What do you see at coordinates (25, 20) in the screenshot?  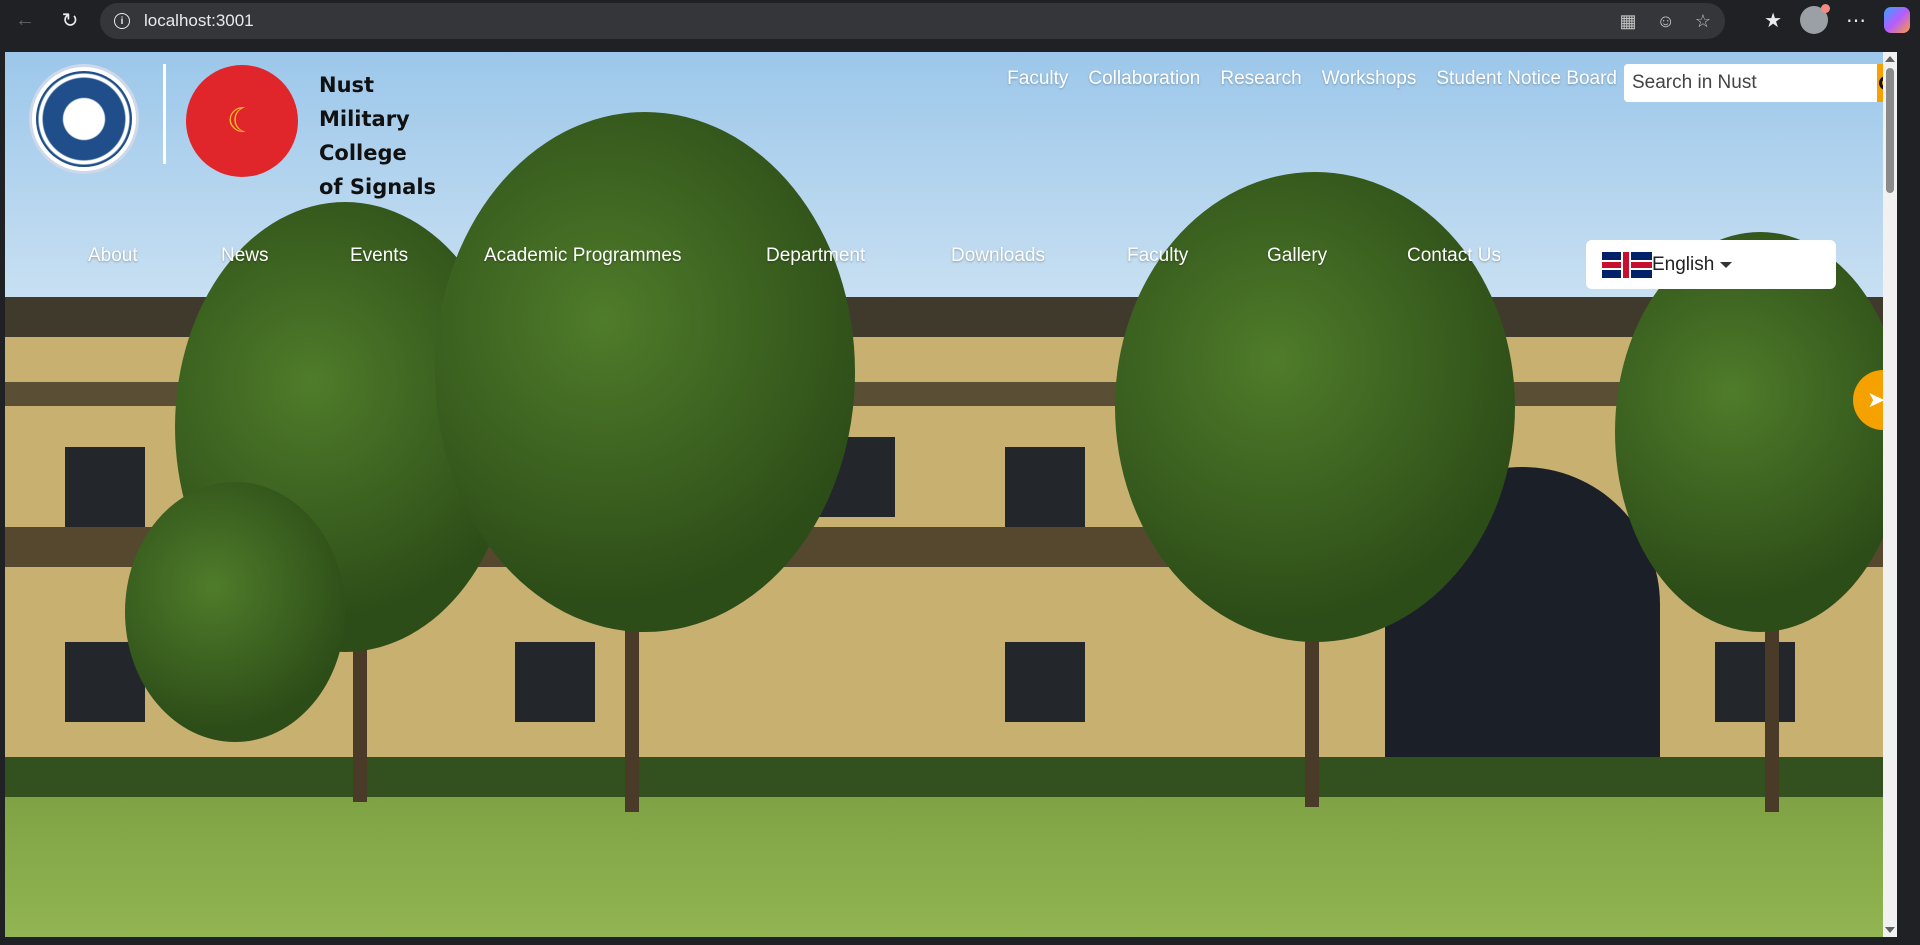 I see `back-arrow-icon: ←` at bounding box center [25, 20].